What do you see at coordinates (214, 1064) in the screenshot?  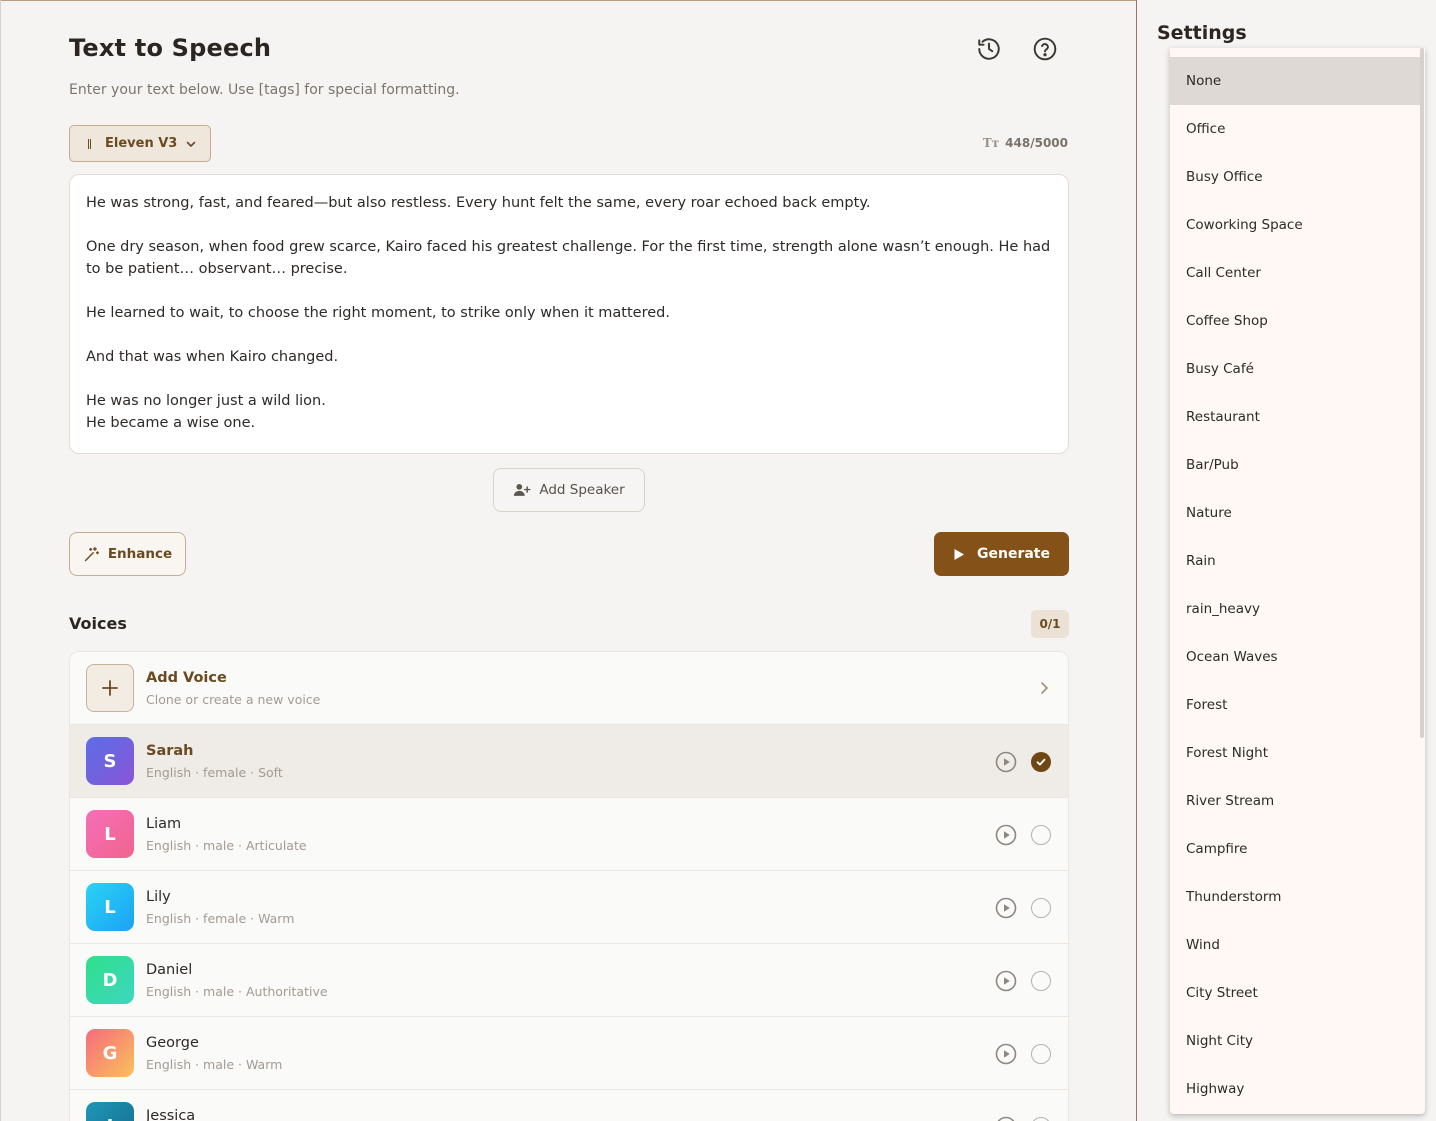 I see `voice-meta: English · male · Warm` at bounding box center [214, 1064].